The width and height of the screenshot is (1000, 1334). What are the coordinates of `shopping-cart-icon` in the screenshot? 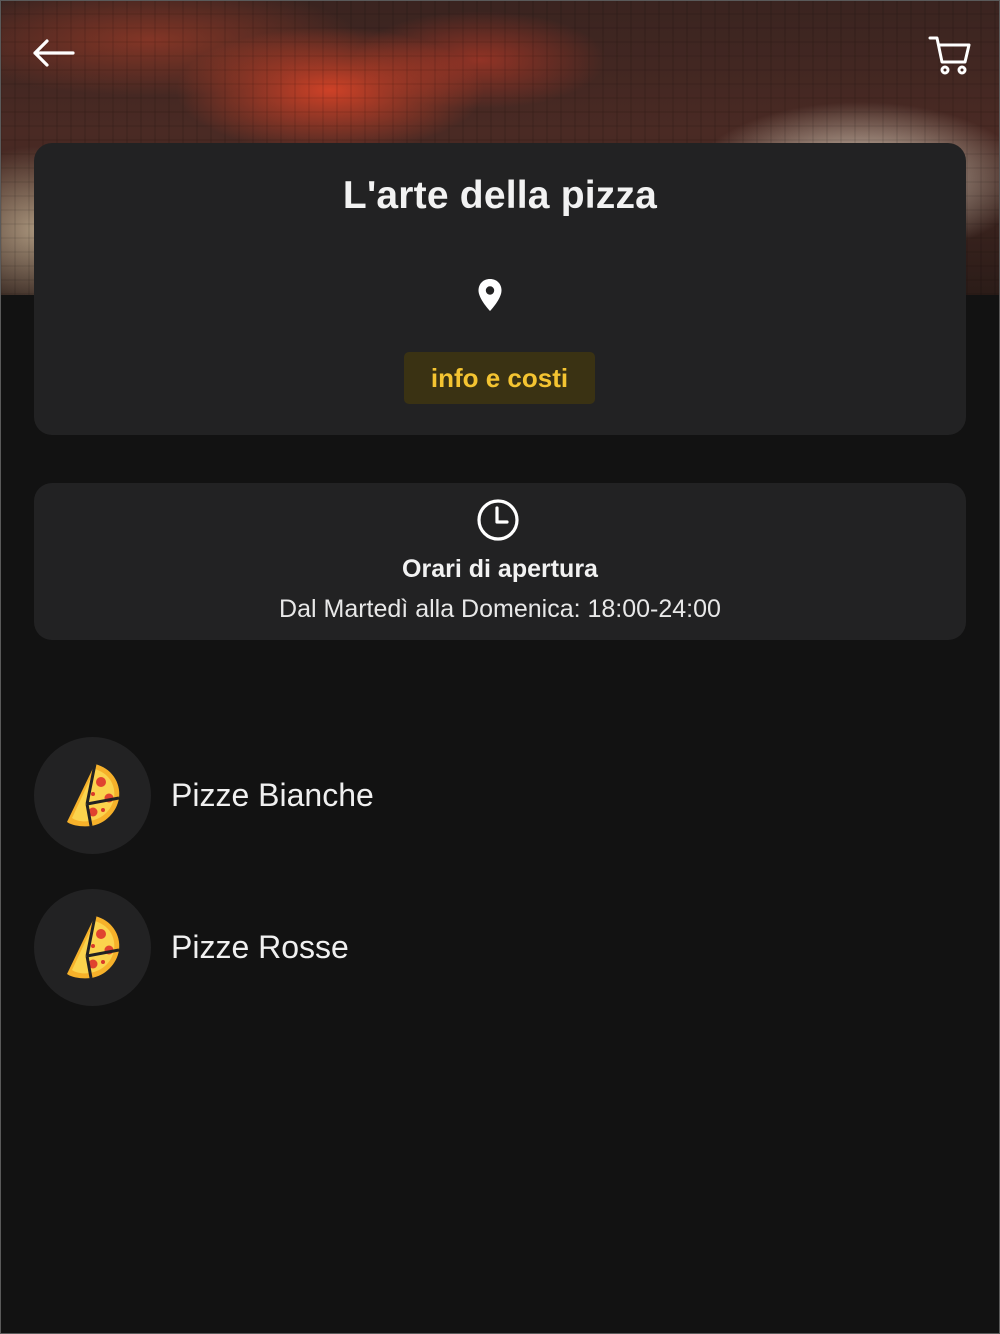 It's located at (949, 55).